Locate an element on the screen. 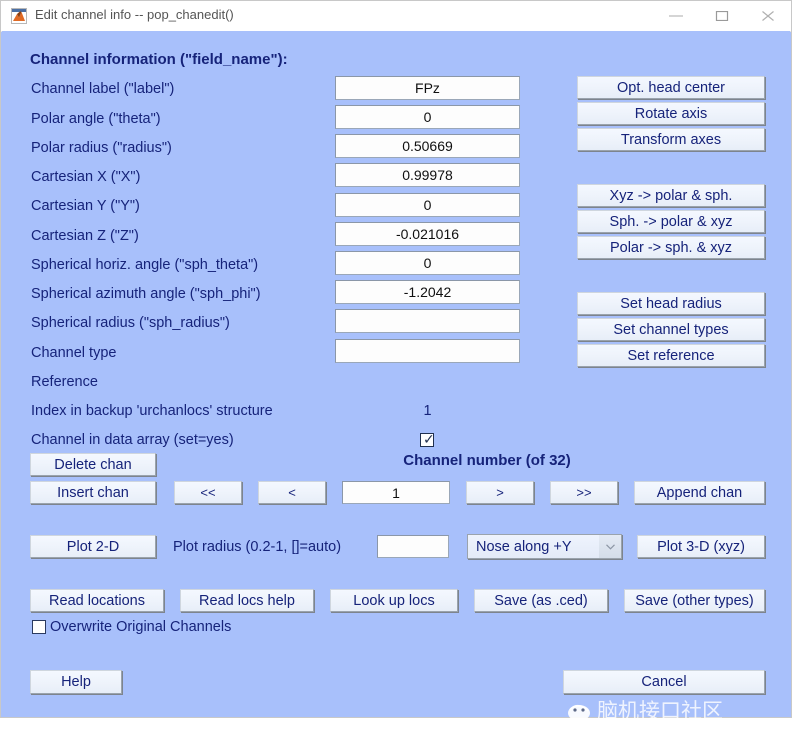 The image size is (792, 731). plot-2d-button: Plot 2-D is located at coordinates (93, 546).